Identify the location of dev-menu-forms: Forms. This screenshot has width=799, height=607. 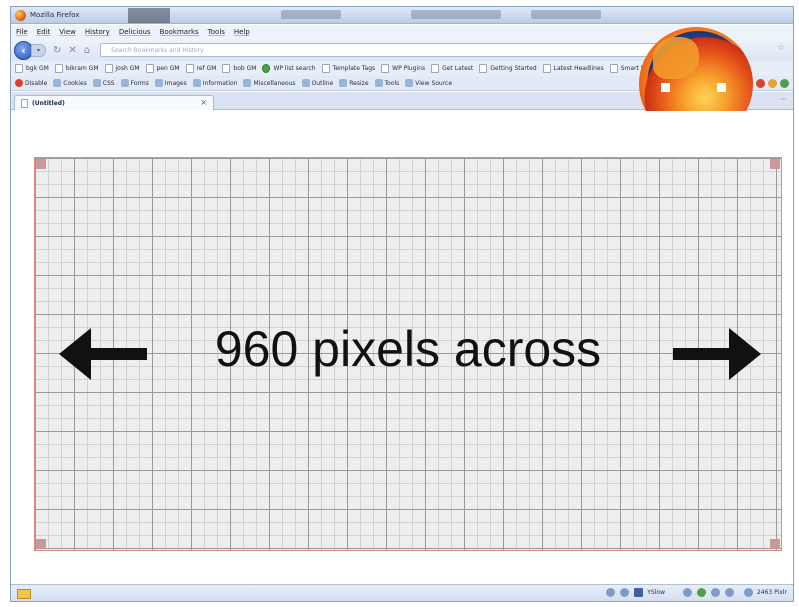
(134, 83).